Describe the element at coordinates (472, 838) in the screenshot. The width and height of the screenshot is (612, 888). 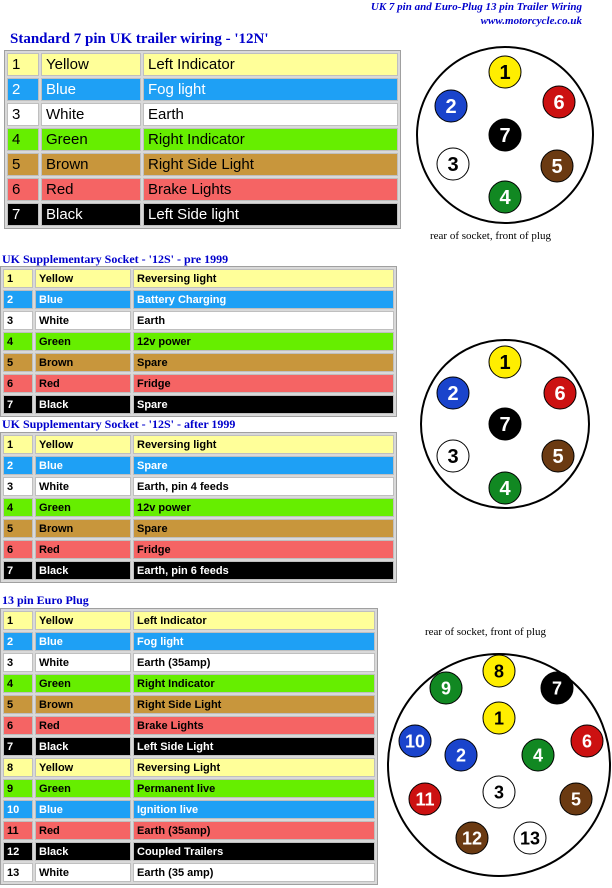
I see `pin-label: 12` at that location.